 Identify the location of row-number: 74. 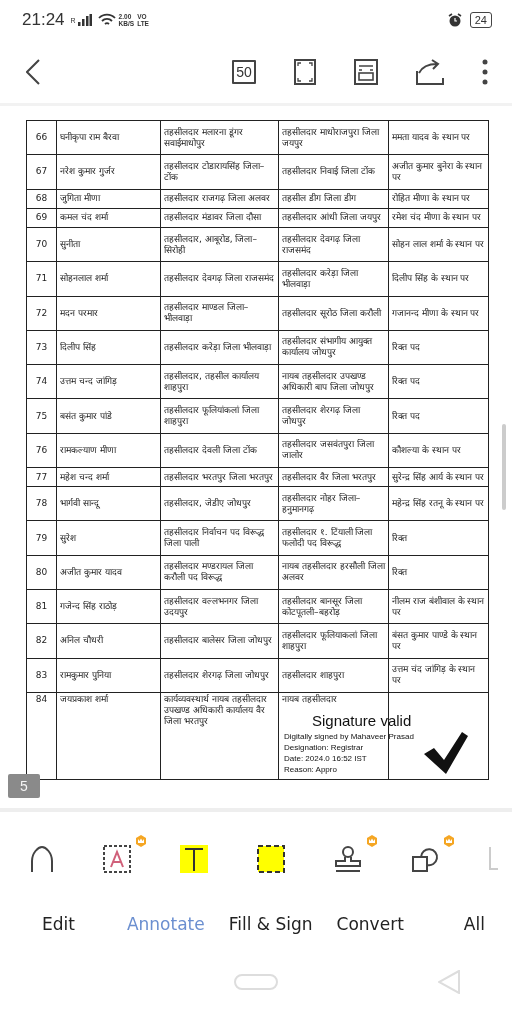
(41, 381).